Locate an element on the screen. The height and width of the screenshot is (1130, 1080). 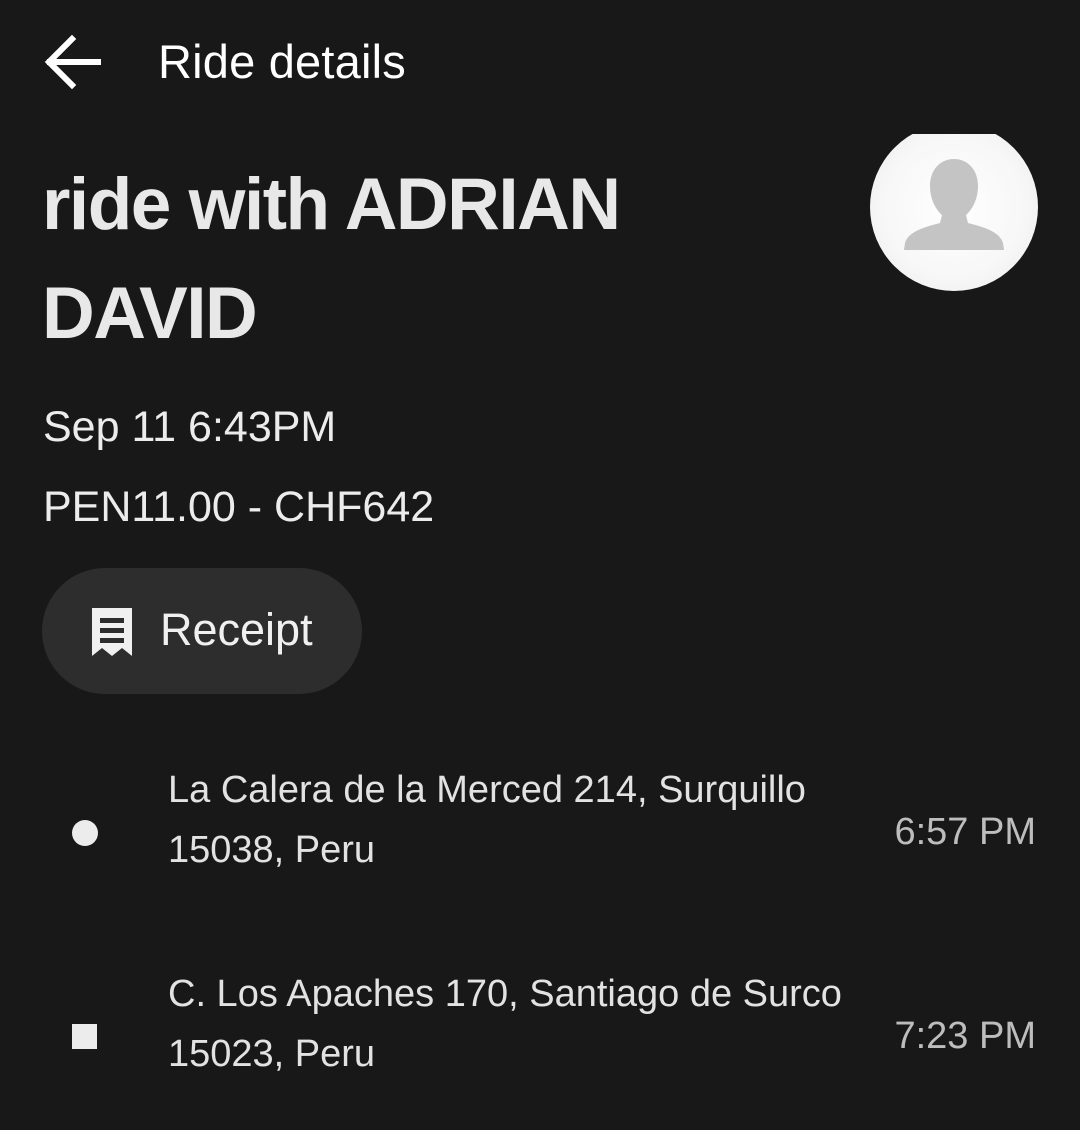
avatar-edge-mask is located at coordinates (955, 126).